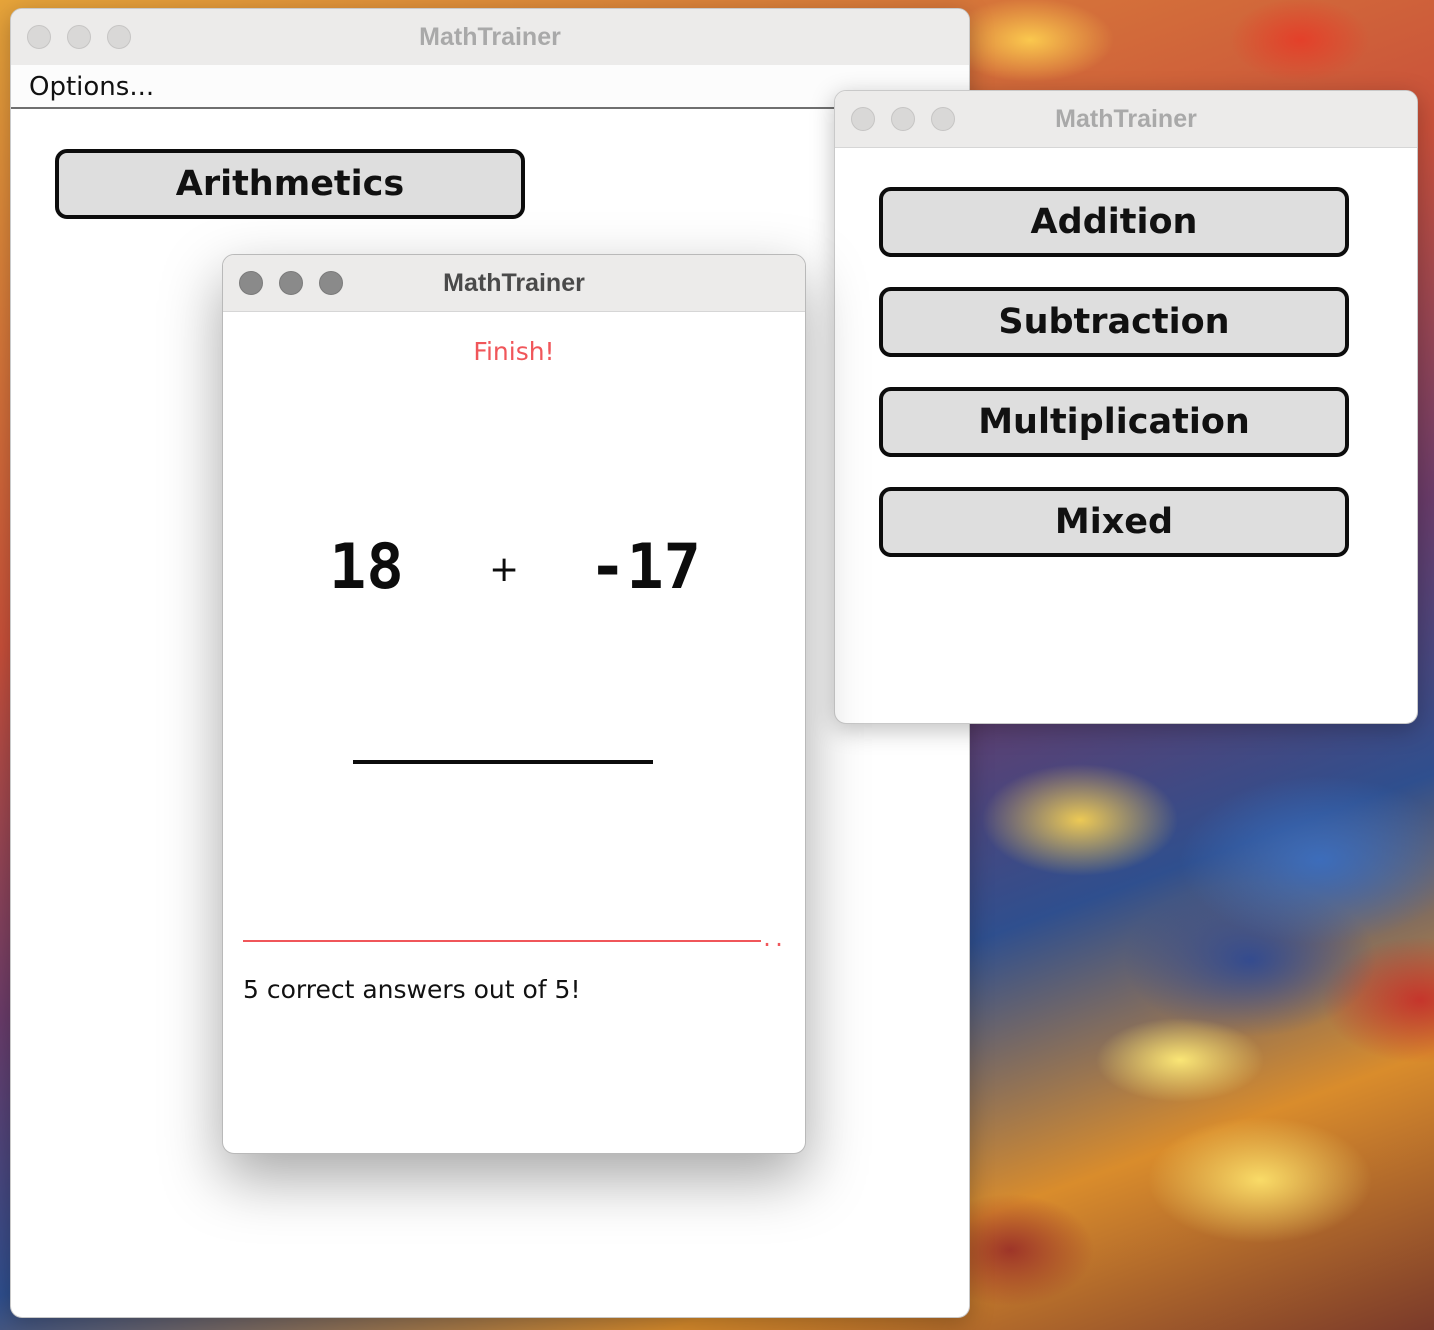  Describe the element at coordinates (504, 569) in the screenshot. I see `operator-symbol: +` at that location.